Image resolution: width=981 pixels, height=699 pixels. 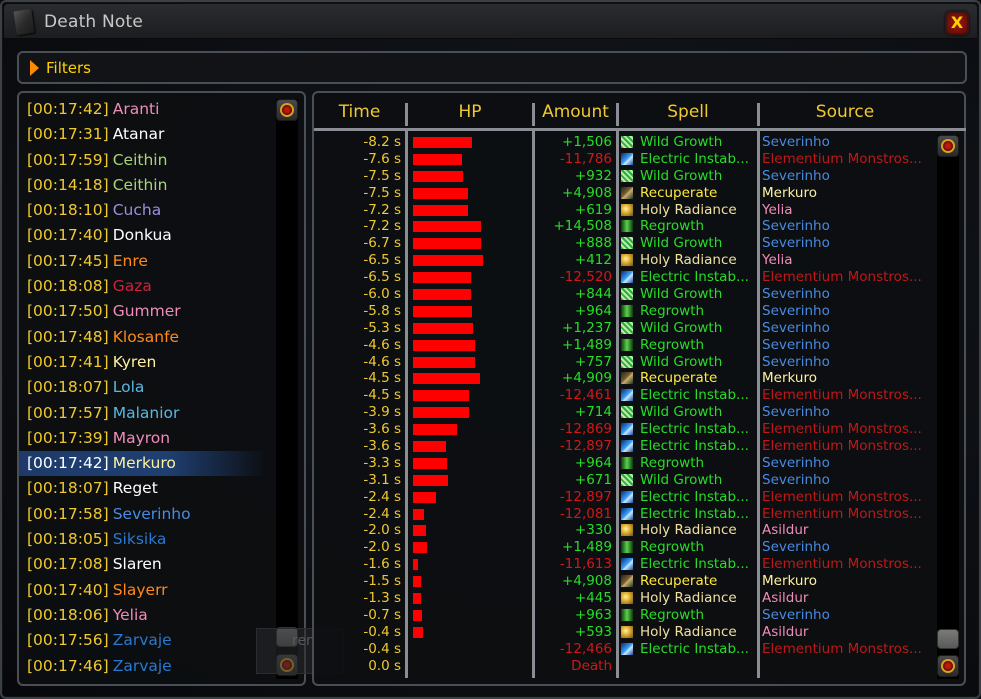 What do you see at coordinates (143, 185) in the screenshot?
I see `death-list-item: [00:14:18] Ceithin` at bounding box center [143, 185].